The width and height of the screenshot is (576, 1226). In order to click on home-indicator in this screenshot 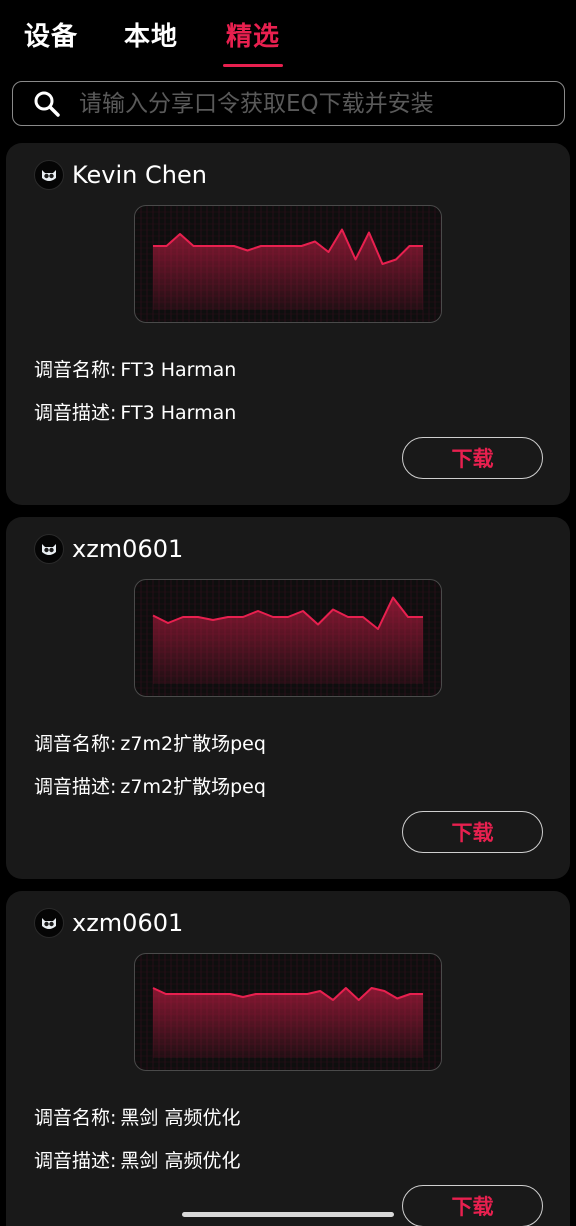, I will do `click(288, 1214)`.